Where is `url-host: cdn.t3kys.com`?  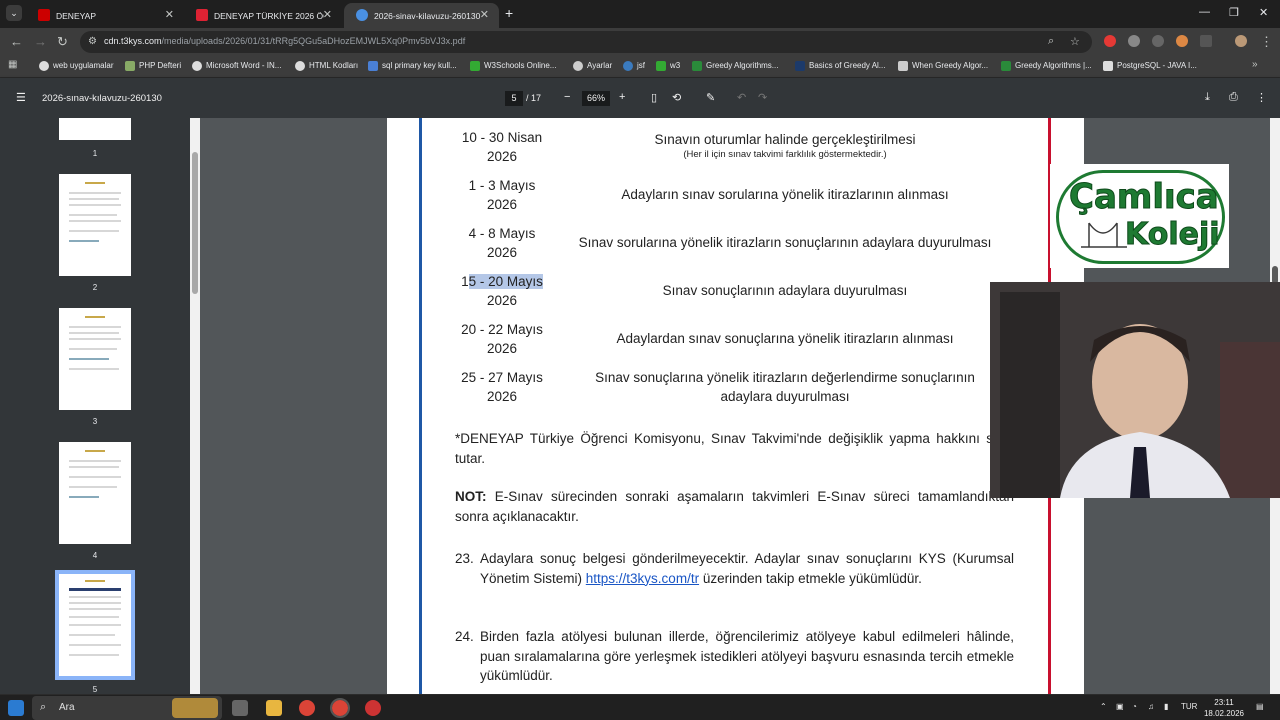
url-host: cdn.t3kys.com is located at coordinates (133, 41).